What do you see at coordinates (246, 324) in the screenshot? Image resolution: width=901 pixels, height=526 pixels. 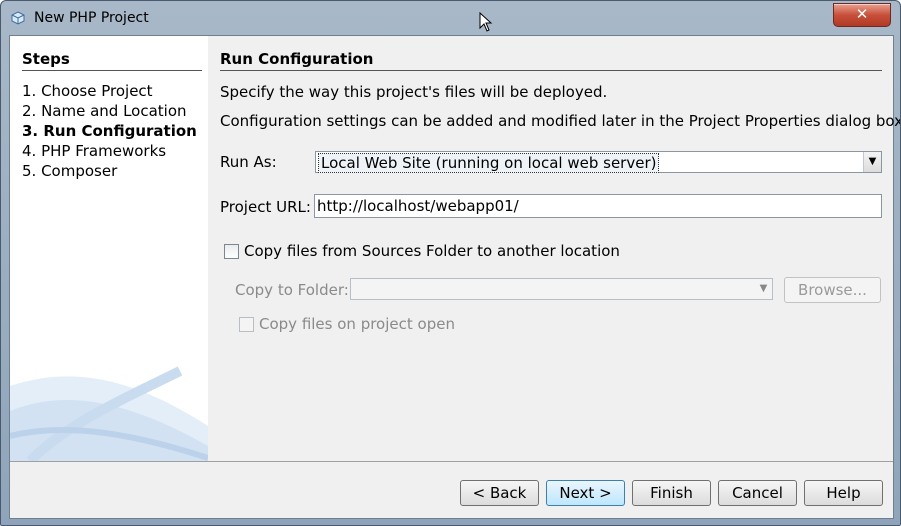 I see `copy-on-open-checkbox` at bounding box center [246, 324].